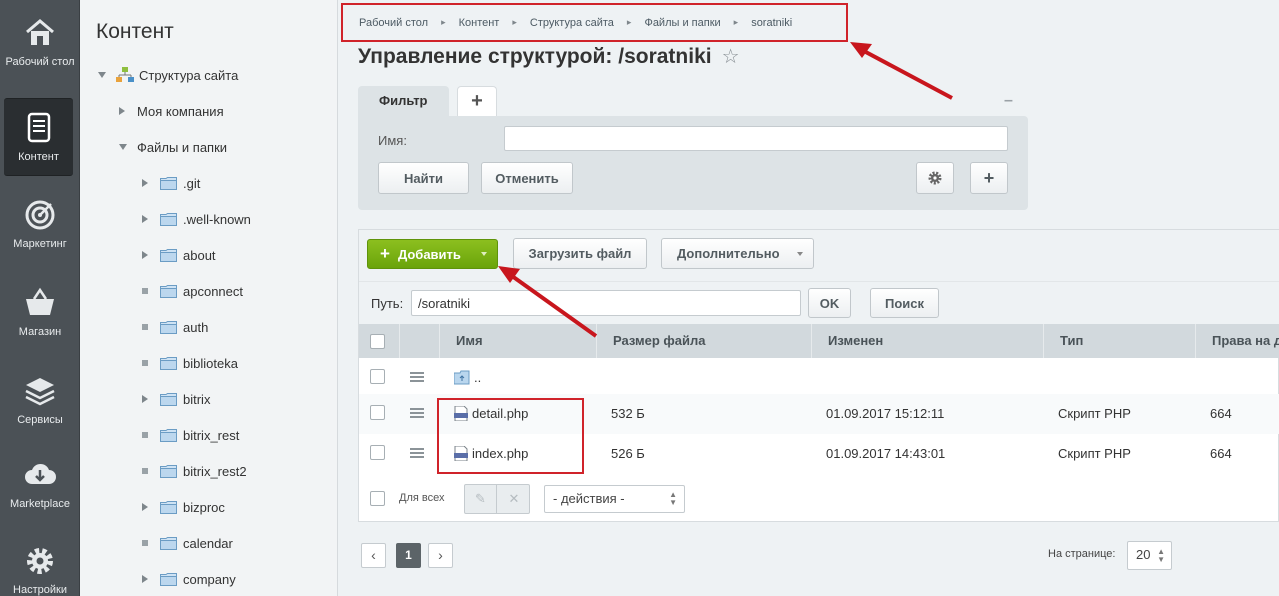  What do you see at coordinates (40, 313) in the screenshot?
I see `nav-item-shop: Магазин` at bounding box center [40, 313].